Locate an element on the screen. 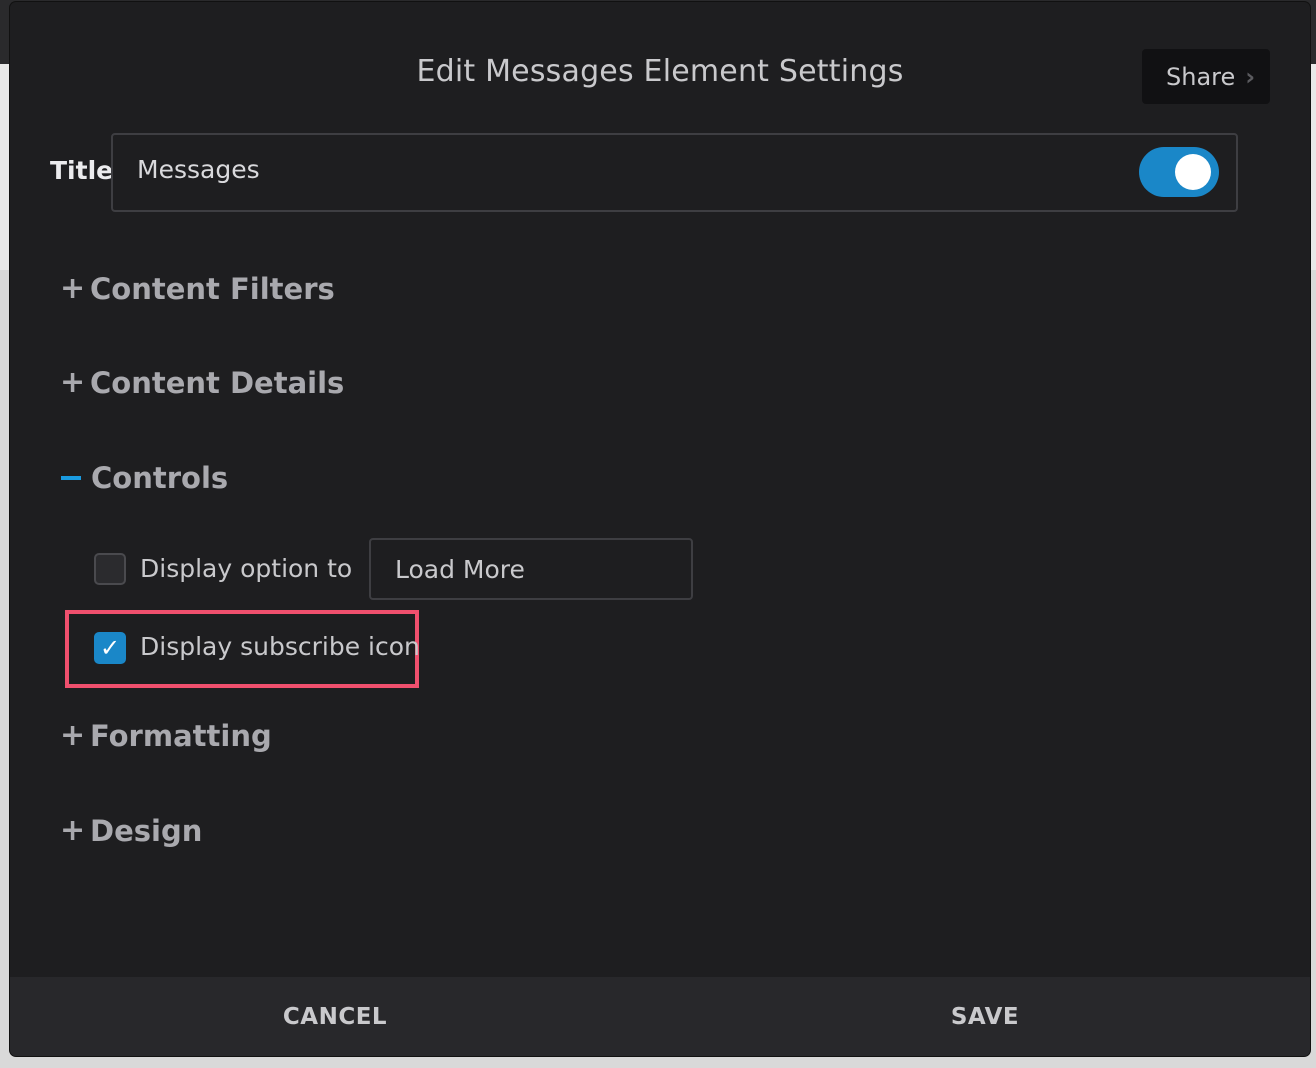 This screenshot has width=1316, height=1068. display-option-label: Display option to is located at coordinates (246, 568).